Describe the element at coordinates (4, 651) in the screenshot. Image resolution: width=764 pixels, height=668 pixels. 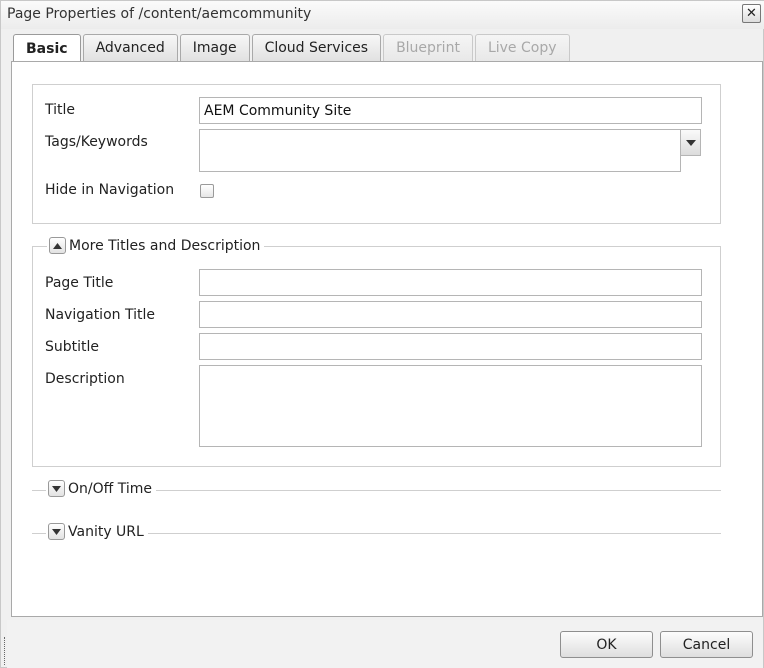
I see `resize-handle` at that location.